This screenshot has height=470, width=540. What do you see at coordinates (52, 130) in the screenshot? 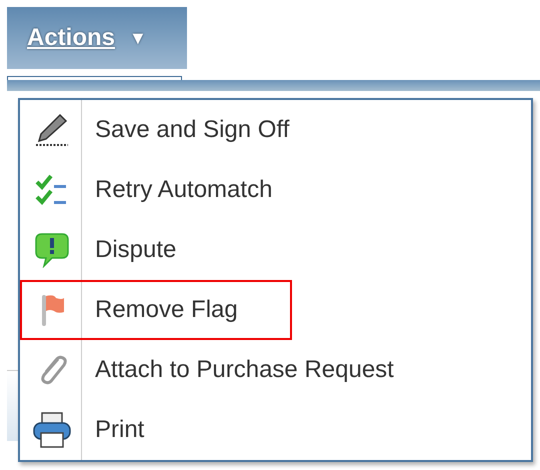
I see `pen-icon` at bounding box center [52, 130].